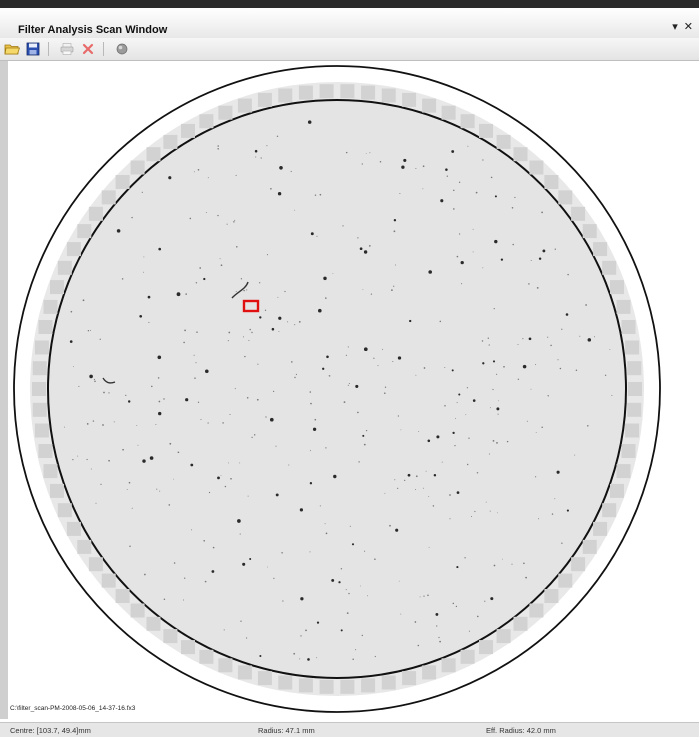 Image resolution: width=699 pixels, height=737 pixels. What do you see at coordinates (521, 730) in the screenshot?
I see `status-eff-radius: Eff. Radius: 42.0 mm` at bounding box center [521, 730].